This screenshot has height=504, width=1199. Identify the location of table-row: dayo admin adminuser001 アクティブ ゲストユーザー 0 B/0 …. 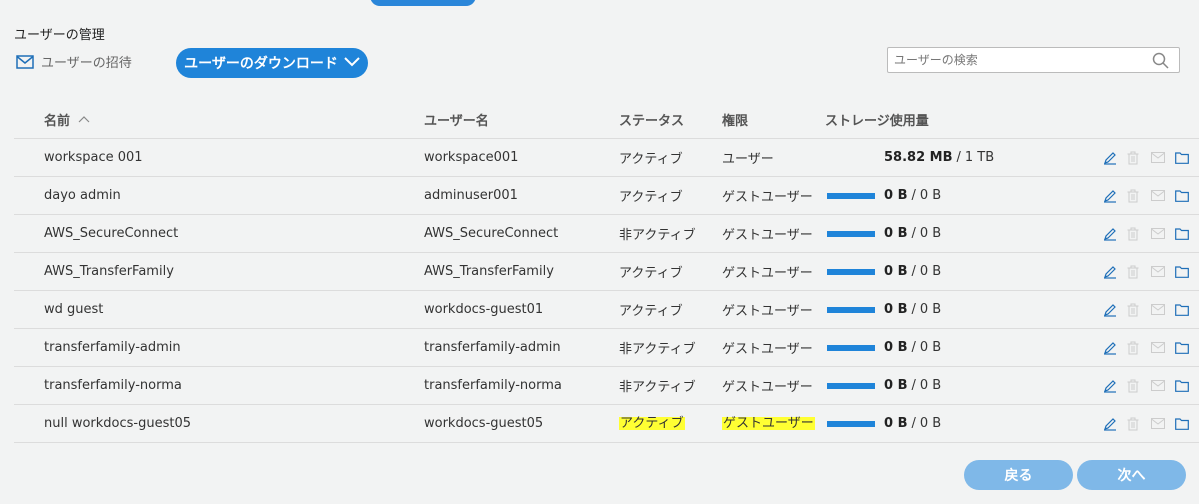
(606, 196).